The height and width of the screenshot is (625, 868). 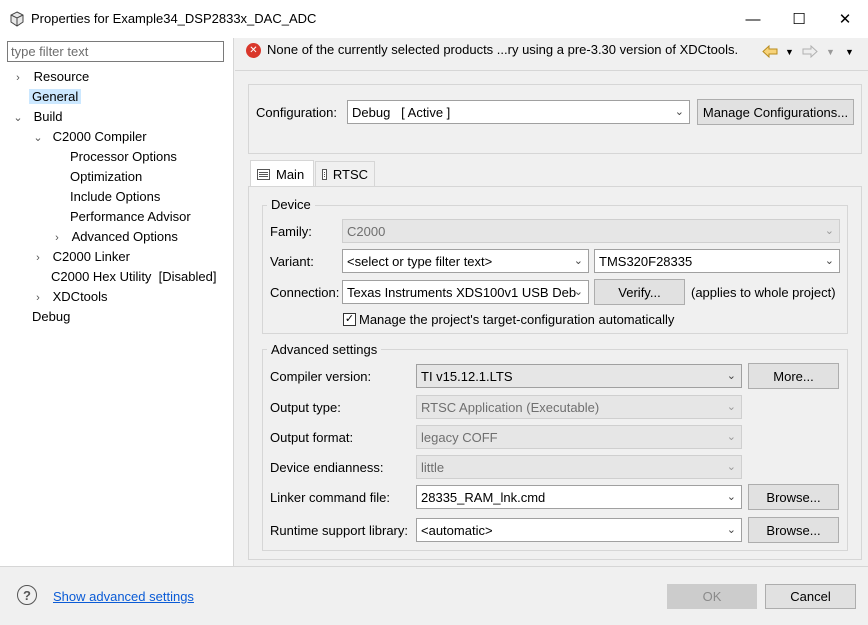 I want to click on output-format-label: Output format:, so click(x=312, y=437).